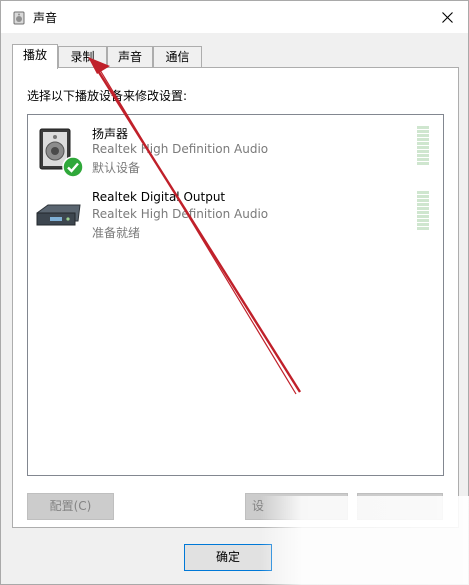 Image resolution: width=469 pixels, height=585 pixels. Describe the element at coordinates (73, 167) in the screenshot. I see `default-check-icon` at that location.